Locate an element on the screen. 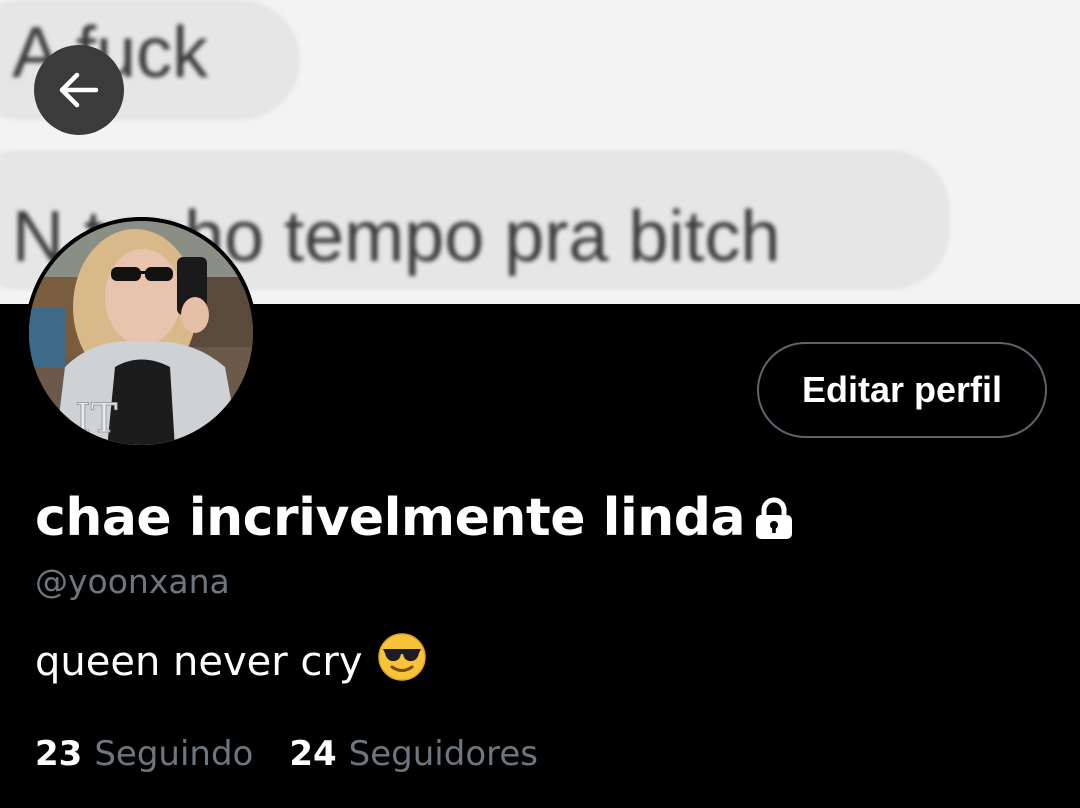  profile-handle: @yoonxana is located at coordinates (132, 581).